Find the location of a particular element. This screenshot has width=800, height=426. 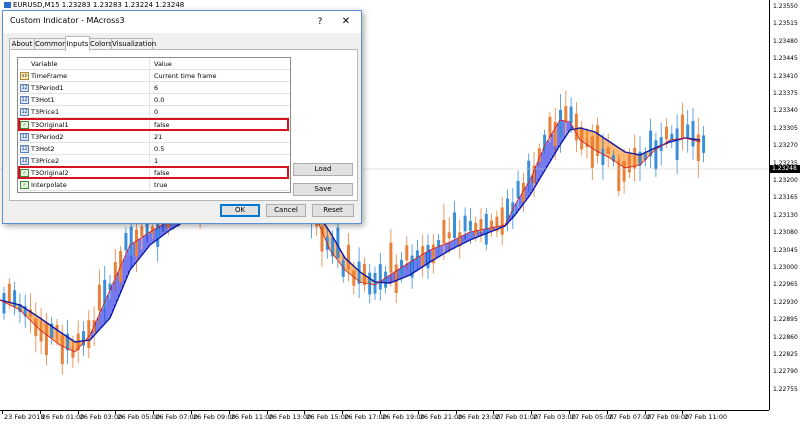

price-tick-label: 1.23165 is located at coordinates (785, 198).